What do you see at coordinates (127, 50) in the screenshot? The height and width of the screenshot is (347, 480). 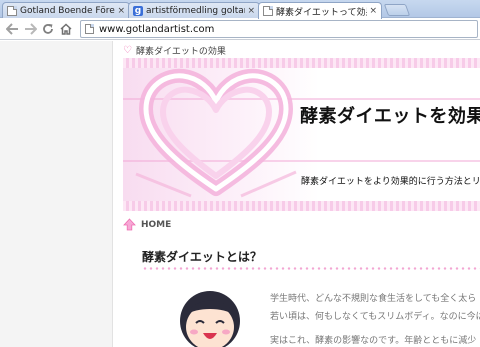 I see `heart-icon: ♡` at bounding box center [127, 50].